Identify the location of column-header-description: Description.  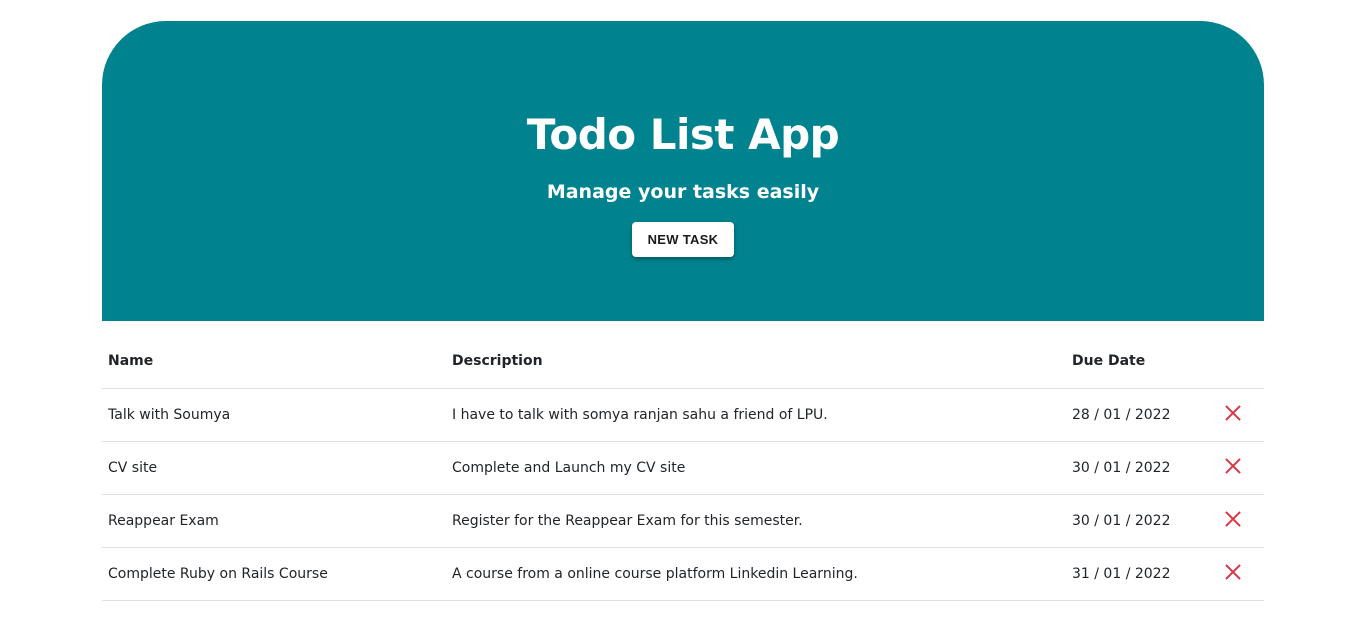
(756, 355).